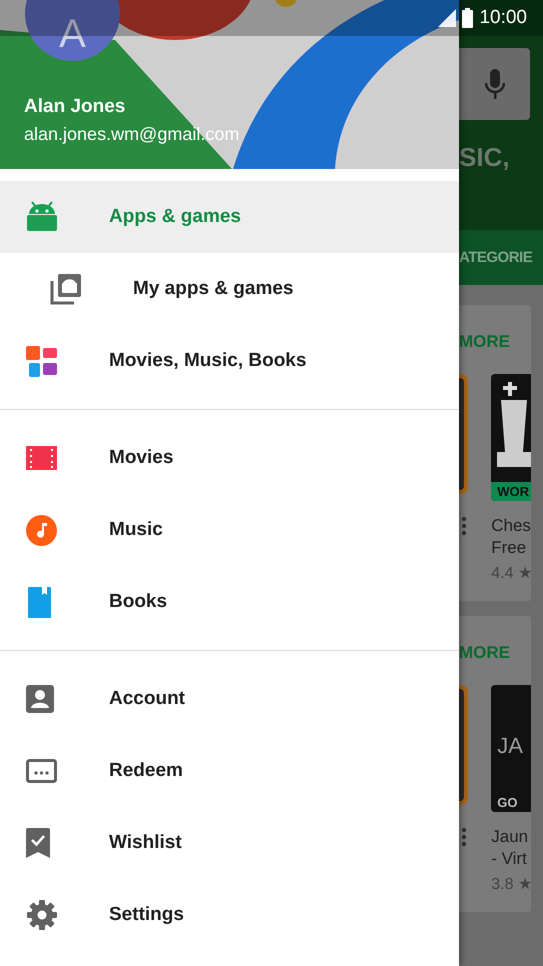 This screenshot has width=543, height=966. What do you see at coordinates (514, 424) in the screenshot?
I see `chess-king-icon` at bounding box center [514, 424].